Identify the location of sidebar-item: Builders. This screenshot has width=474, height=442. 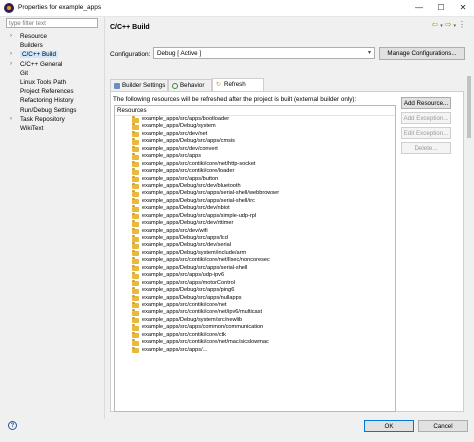
(54, 45).